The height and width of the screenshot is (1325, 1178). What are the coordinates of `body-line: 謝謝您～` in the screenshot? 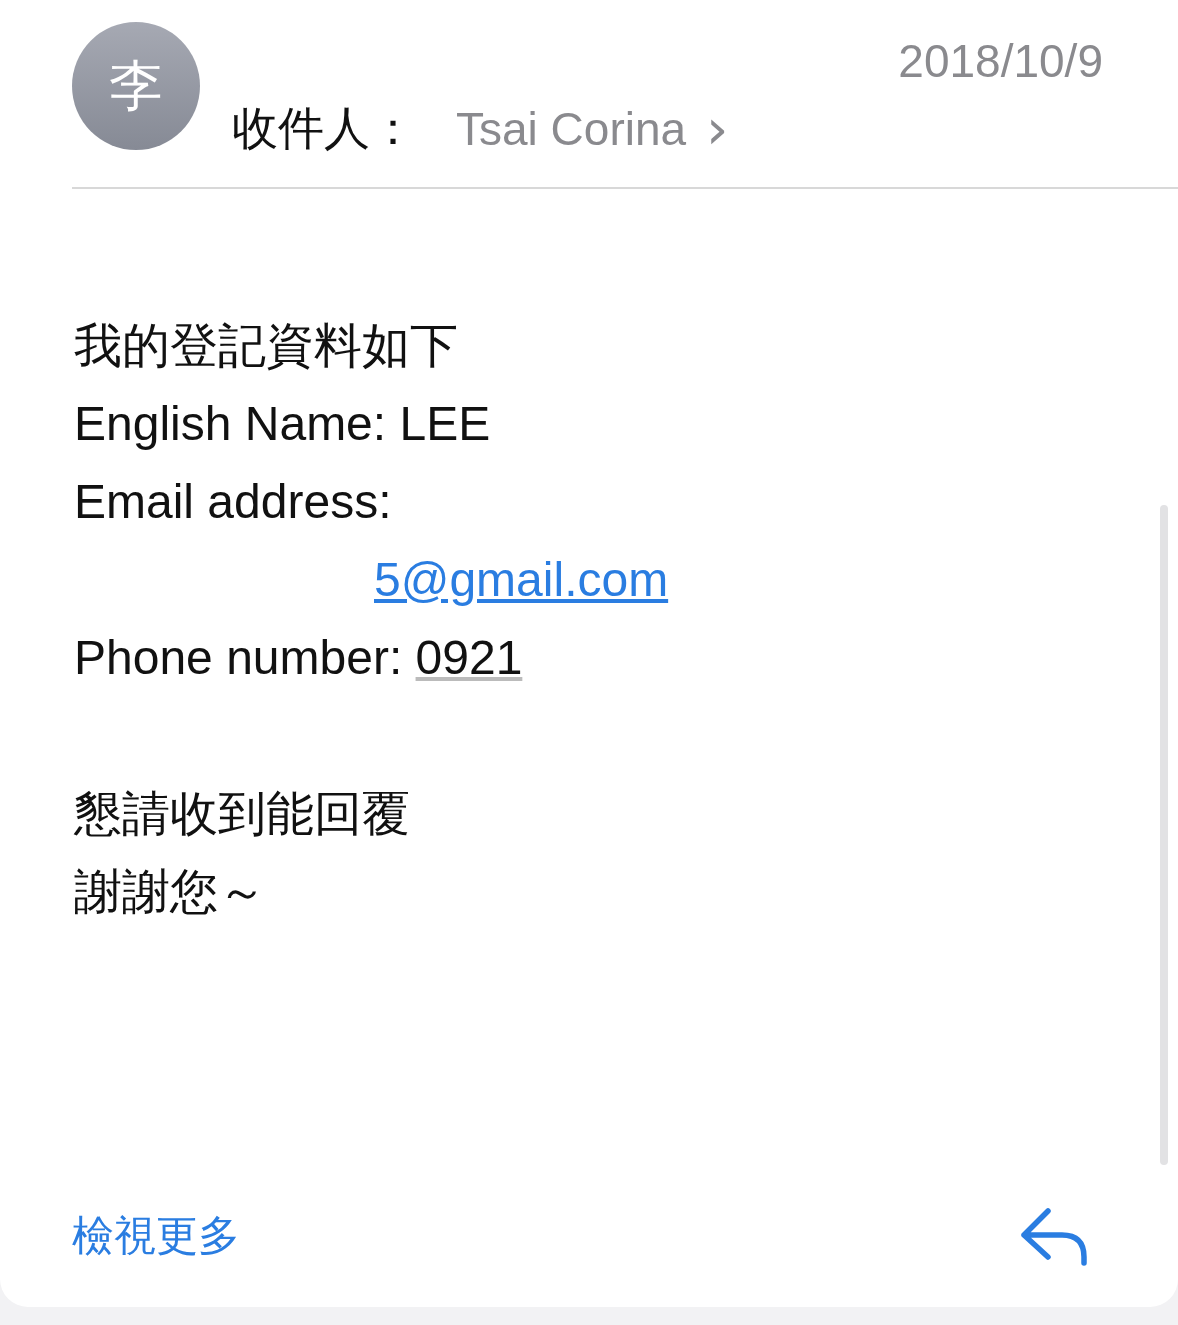 It's located at (170, 892).